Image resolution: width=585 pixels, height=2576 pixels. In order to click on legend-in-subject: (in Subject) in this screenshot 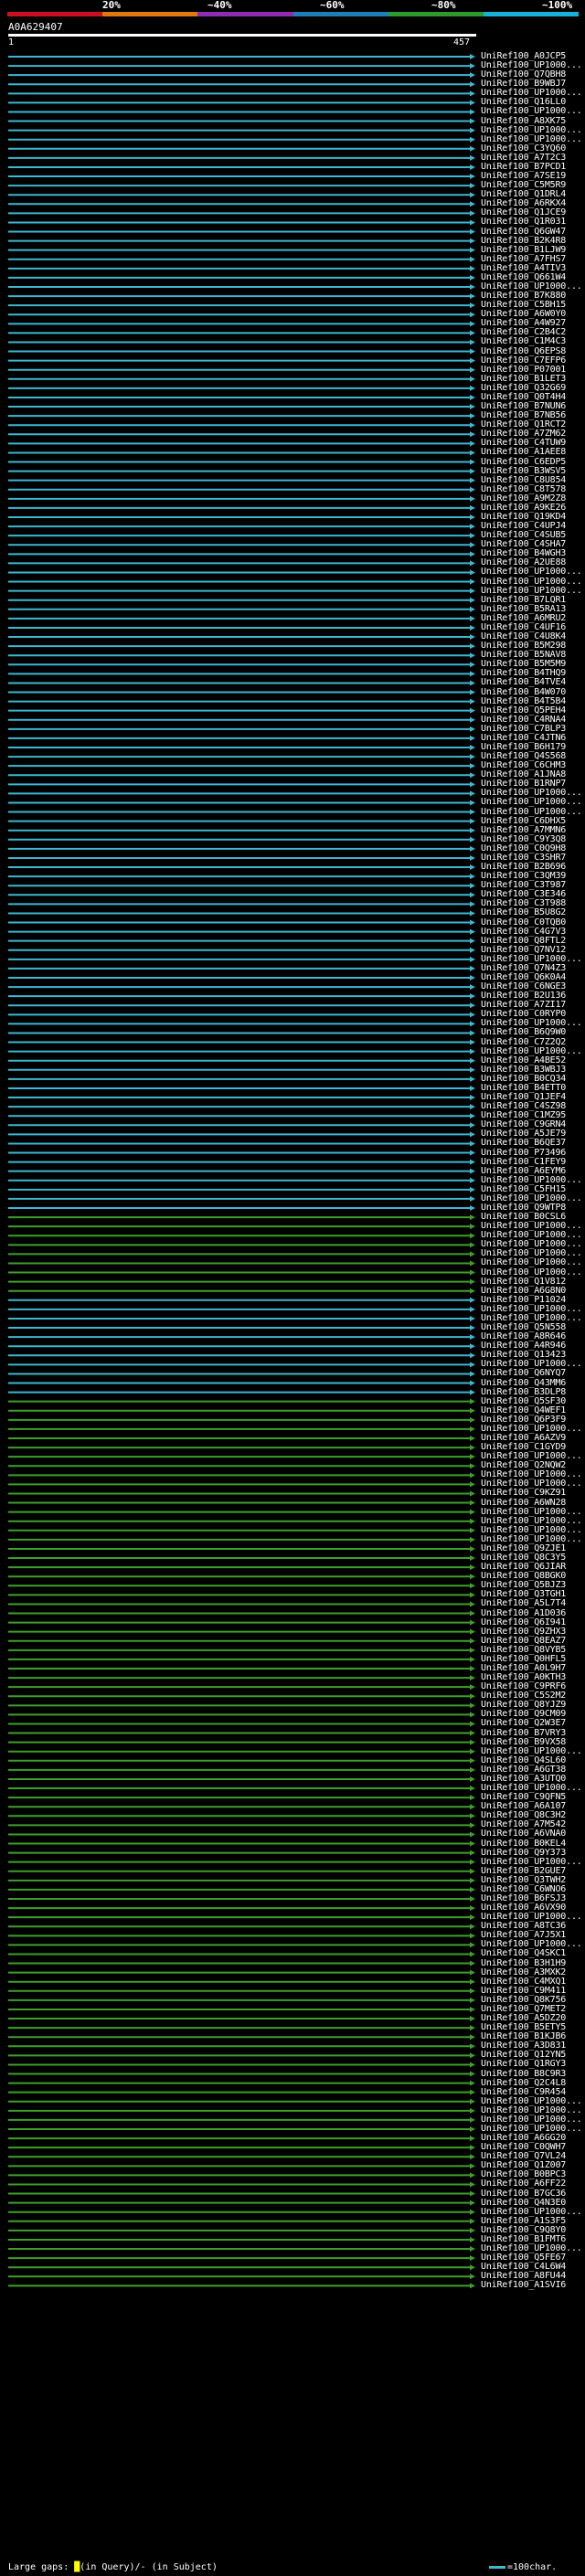, I will do `click(185, 2567)`.